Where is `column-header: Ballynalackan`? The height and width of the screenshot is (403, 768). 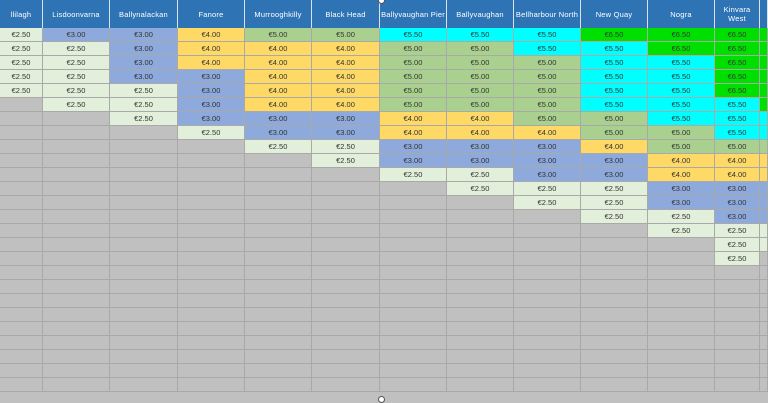
column-header: Ballynalackan is located at coordinates (144, 14).